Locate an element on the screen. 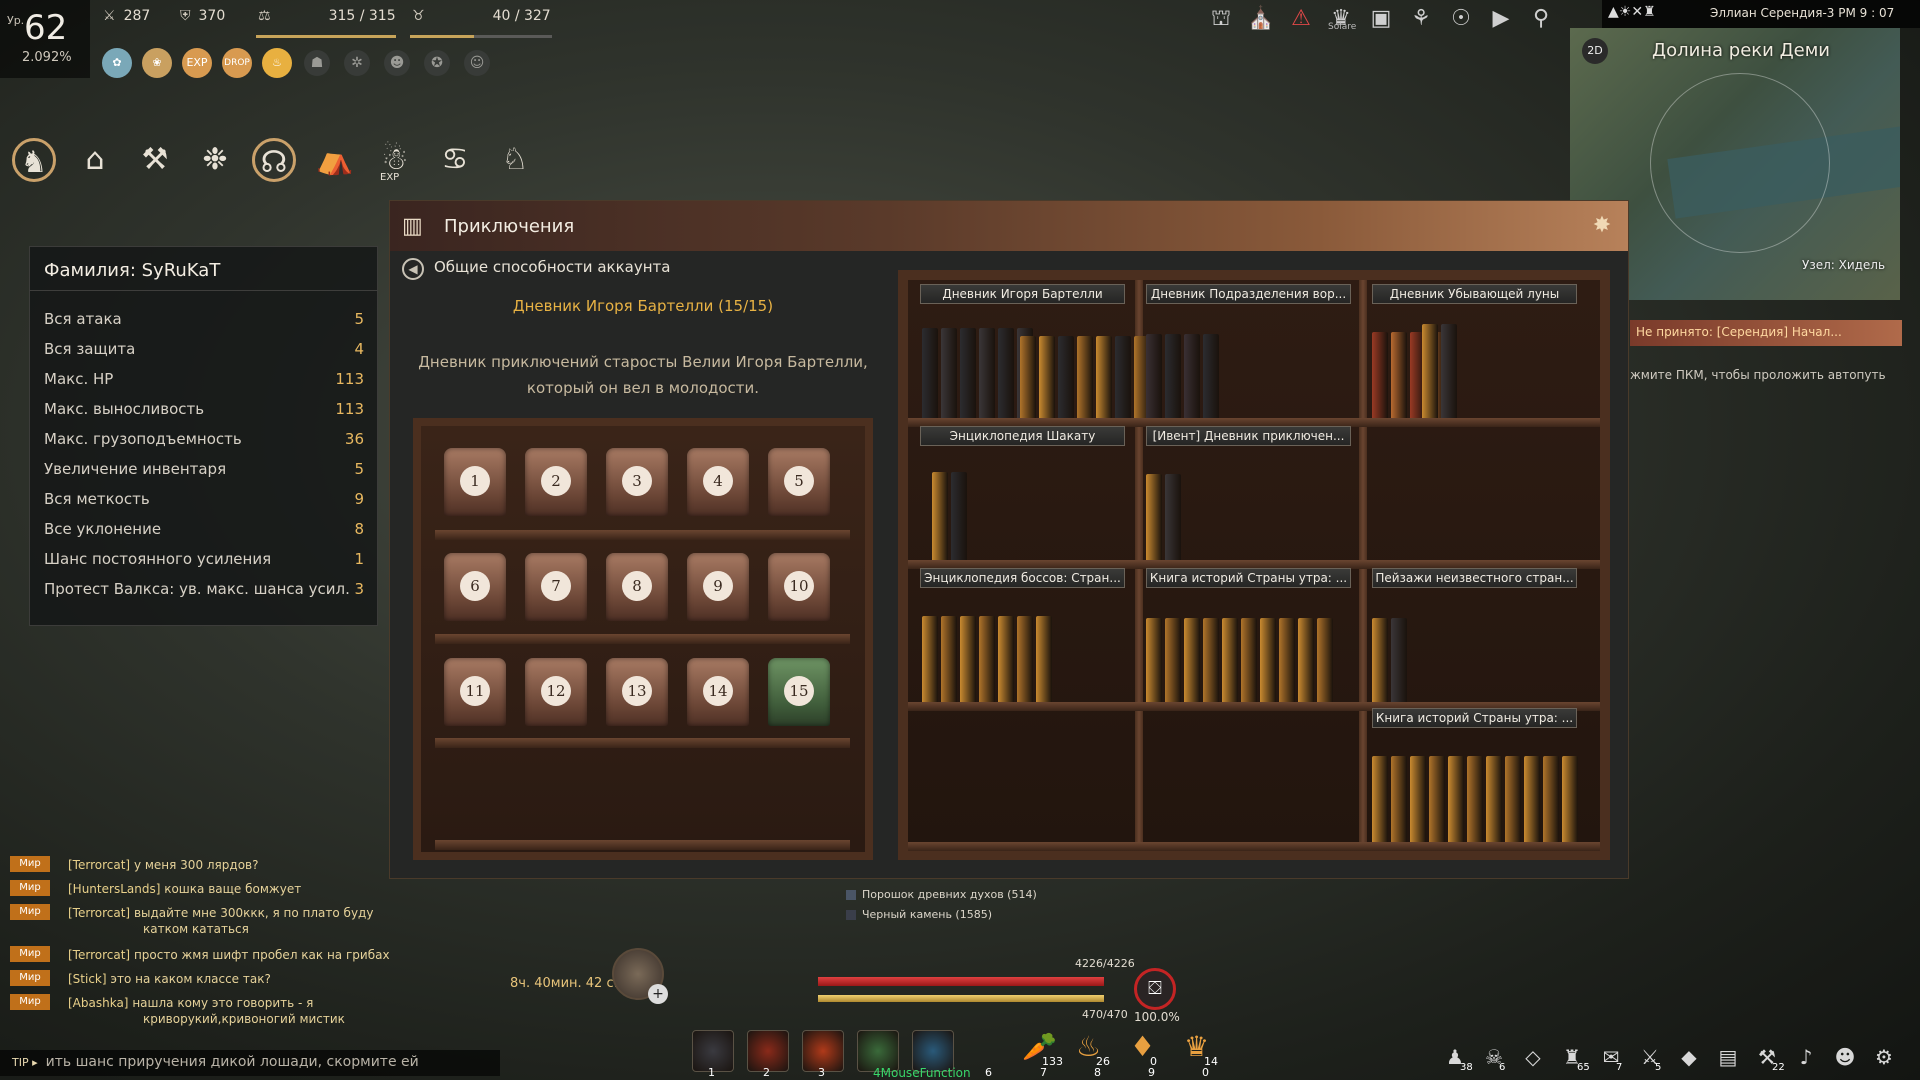 The height and width of the screenshot is (1080, 1920). buff-slot-icon: ✪ is located at coordinates (437, 63).